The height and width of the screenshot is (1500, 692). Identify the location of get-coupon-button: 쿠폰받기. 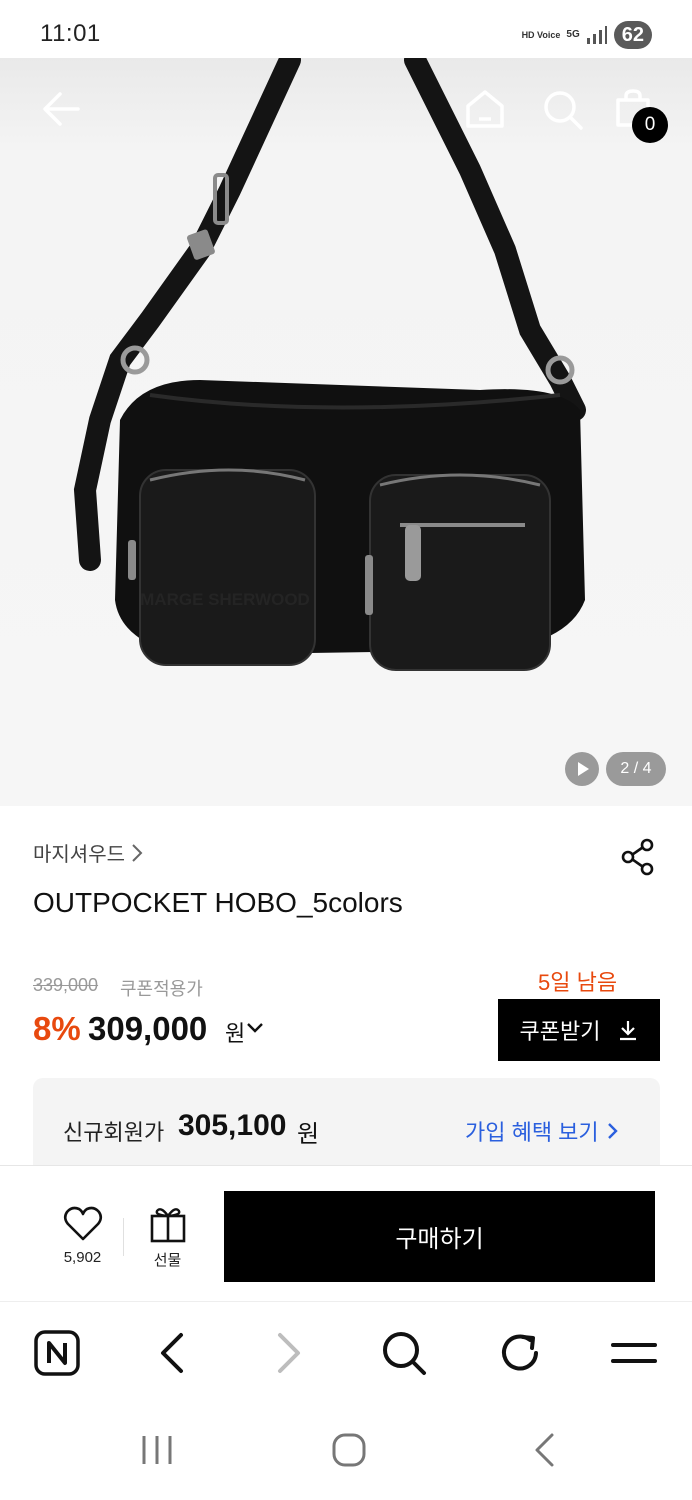
(579, 1030).